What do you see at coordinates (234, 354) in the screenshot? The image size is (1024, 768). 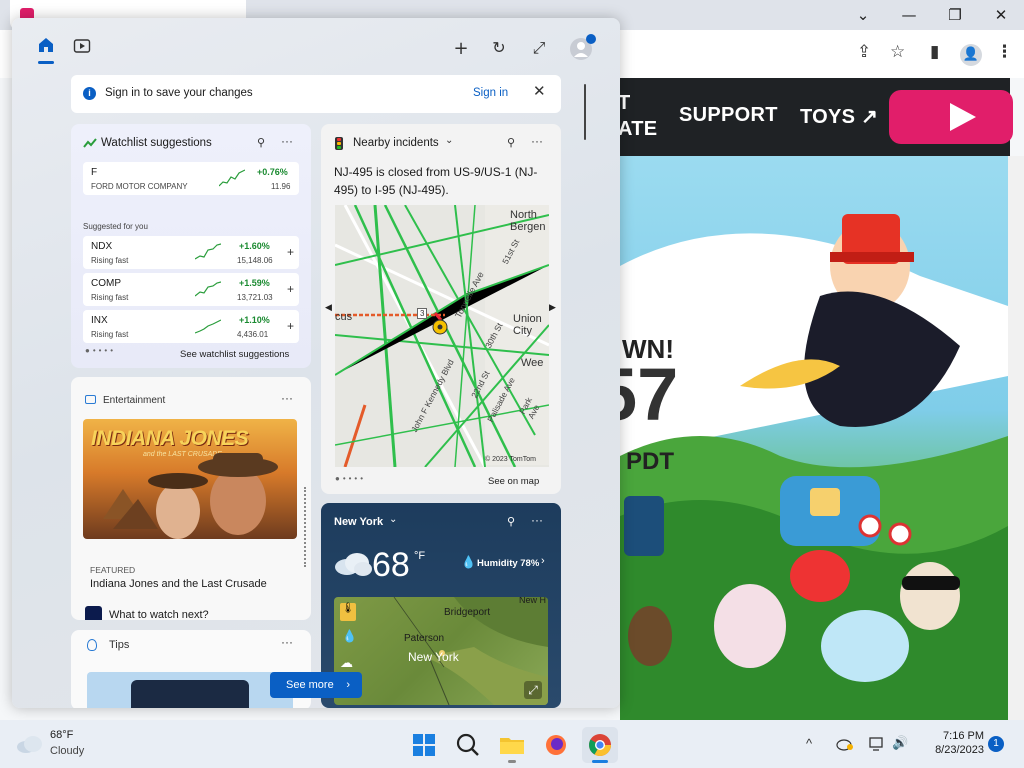 I see `see-watchlist-link: See watchlist suggestions` at bounding box center [234, 354].